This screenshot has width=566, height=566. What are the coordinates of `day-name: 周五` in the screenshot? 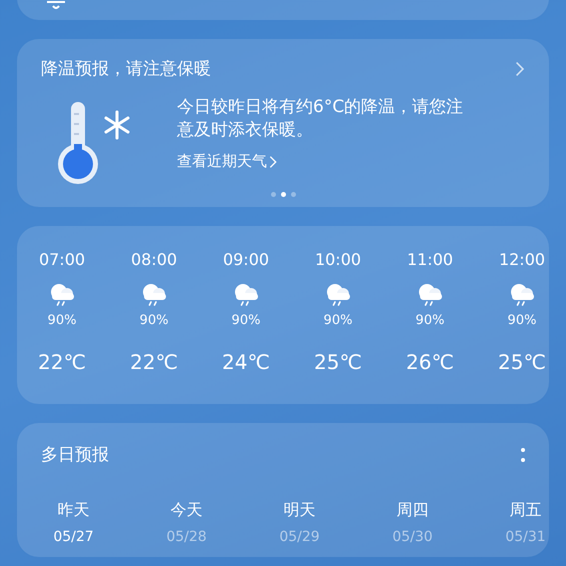 It's located at (526, 510).